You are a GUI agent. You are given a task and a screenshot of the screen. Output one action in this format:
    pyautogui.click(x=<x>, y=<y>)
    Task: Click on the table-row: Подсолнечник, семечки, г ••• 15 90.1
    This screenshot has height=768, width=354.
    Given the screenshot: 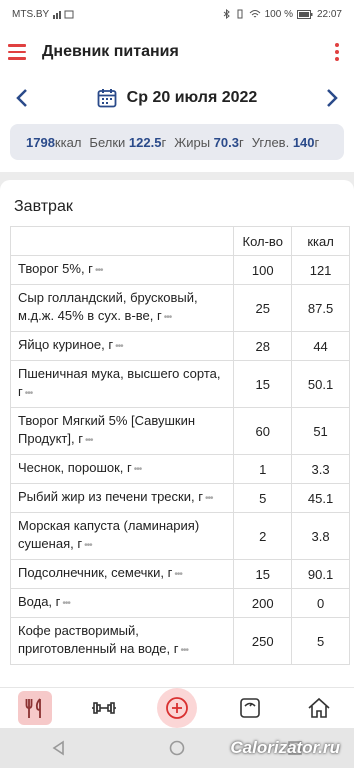 What is the action you would take?
    pyautogui.click(x=179, y=574)
    